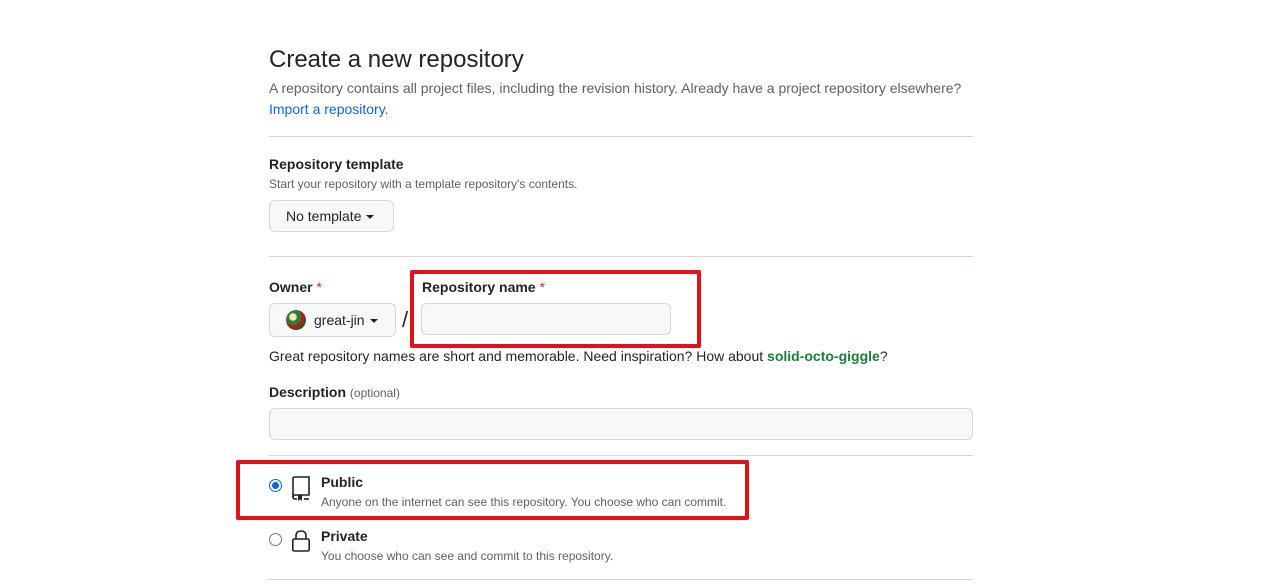 This screenshot has width=1280, height=584. I want to click on private-option-title: Private, so click(344, 536).